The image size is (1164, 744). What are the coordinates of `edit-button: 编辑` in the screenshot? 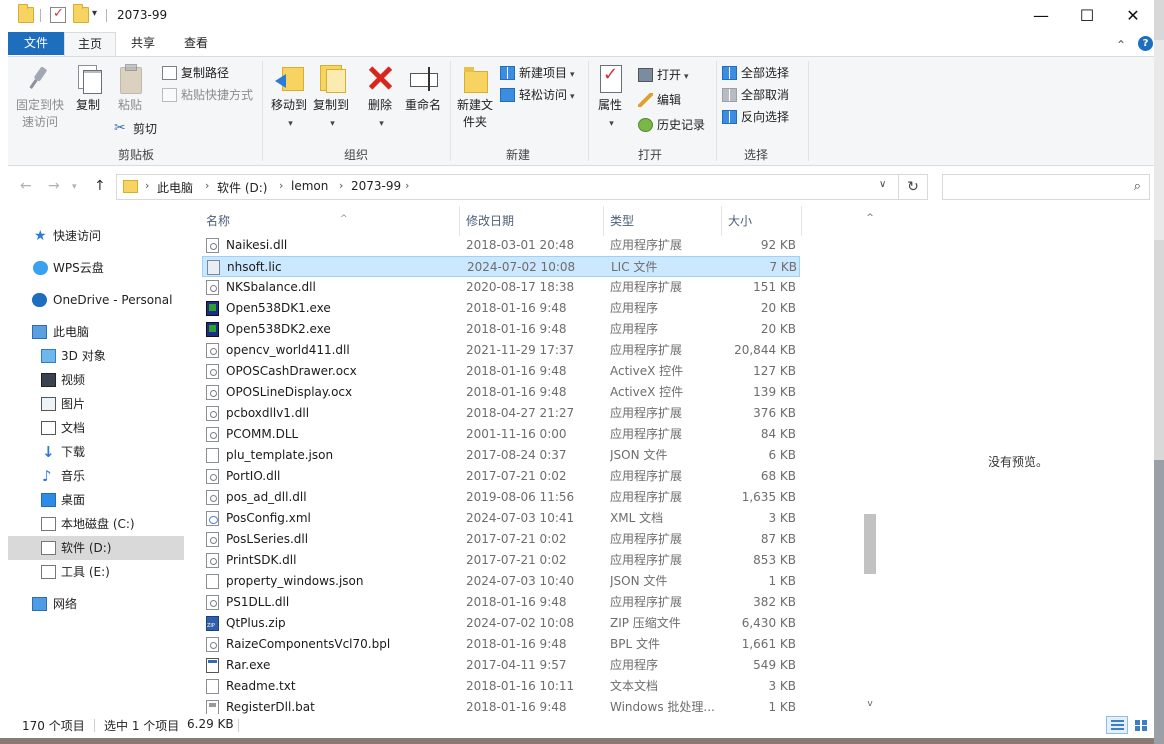 It's located at (659, 101).